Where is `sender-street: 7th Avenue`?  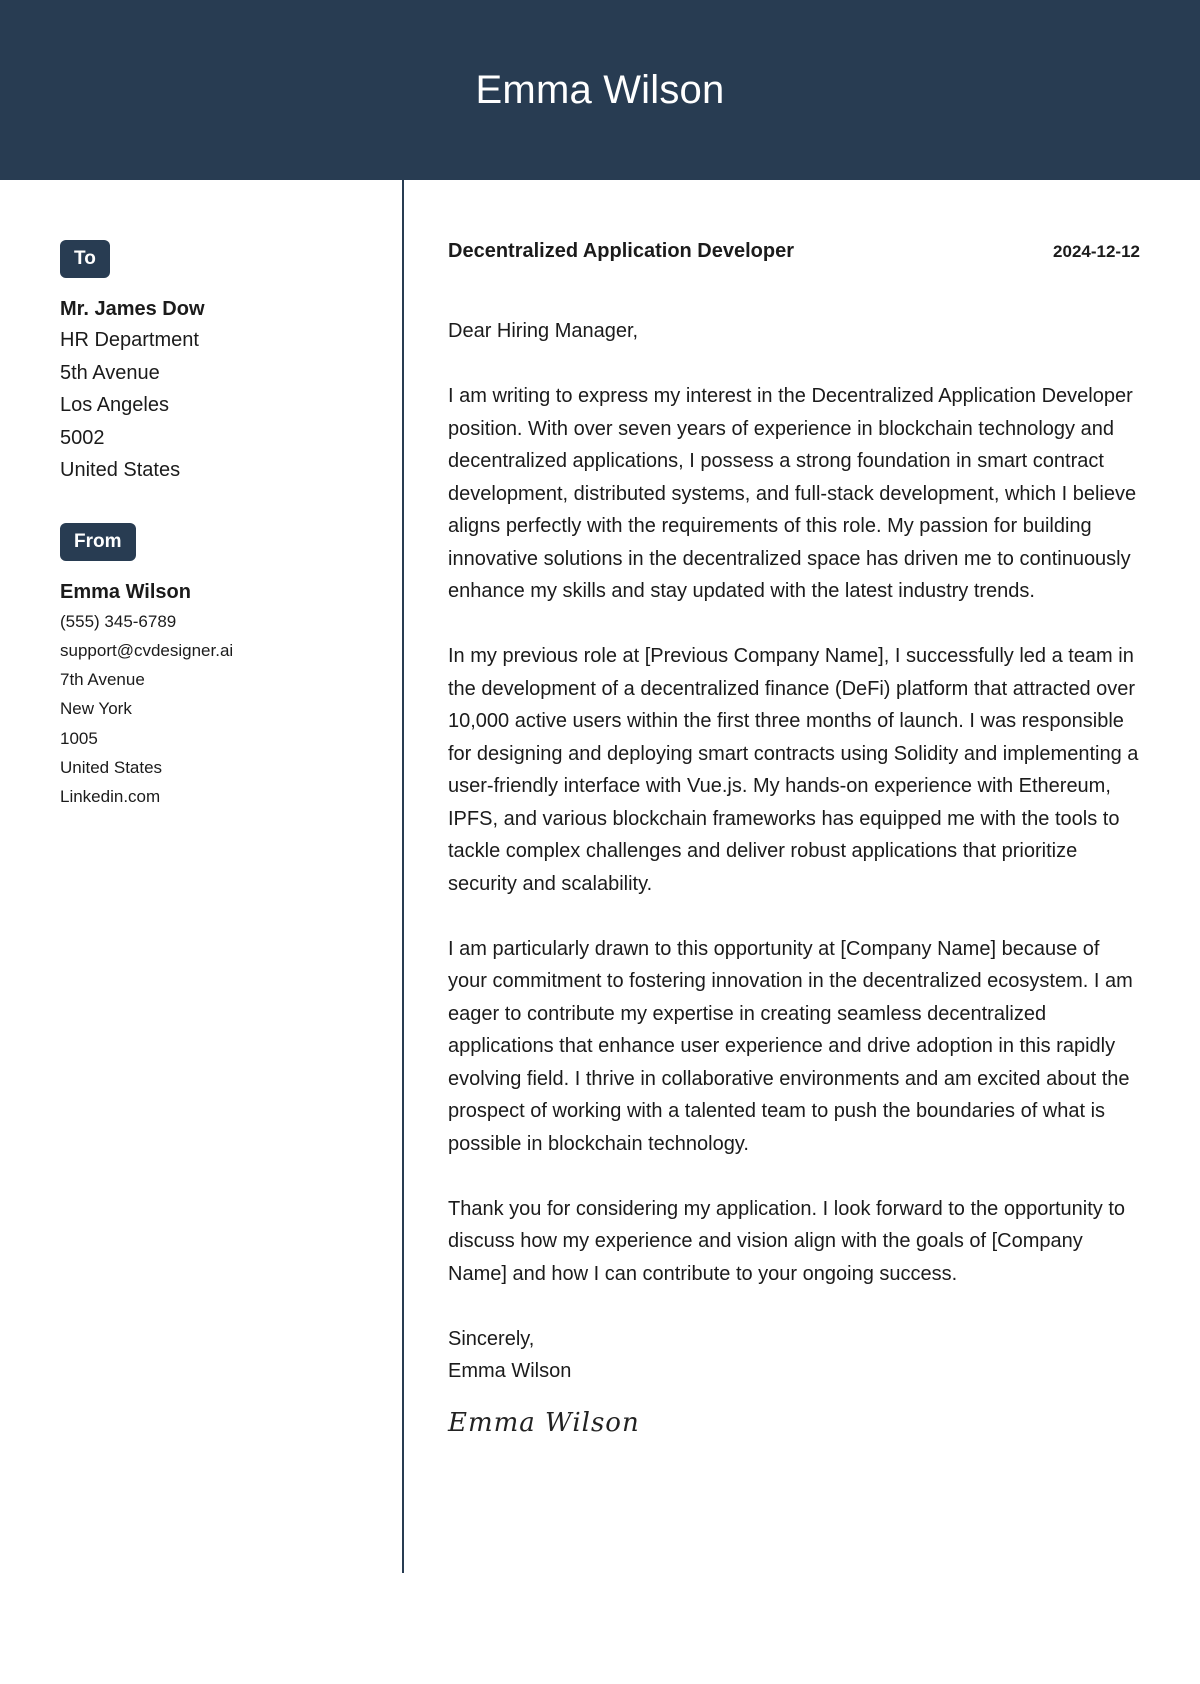 sender-street: 7th Avenue is located at coordinates (102, 680).